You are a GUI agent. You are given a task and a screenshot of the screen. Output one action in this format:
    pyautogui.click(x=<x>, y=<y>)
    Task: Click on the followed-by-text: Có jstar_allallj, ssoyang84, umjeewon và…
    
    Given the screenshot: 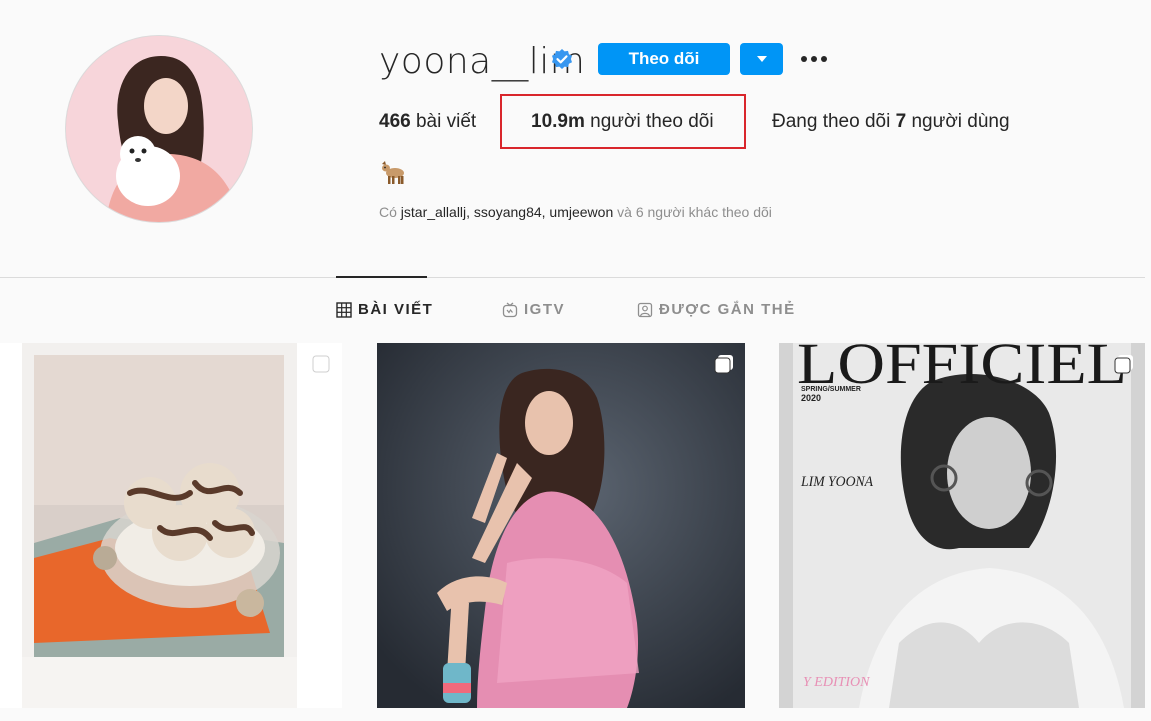 What is the action you would take?
    pyautogui.click(x=575, y=212)
    